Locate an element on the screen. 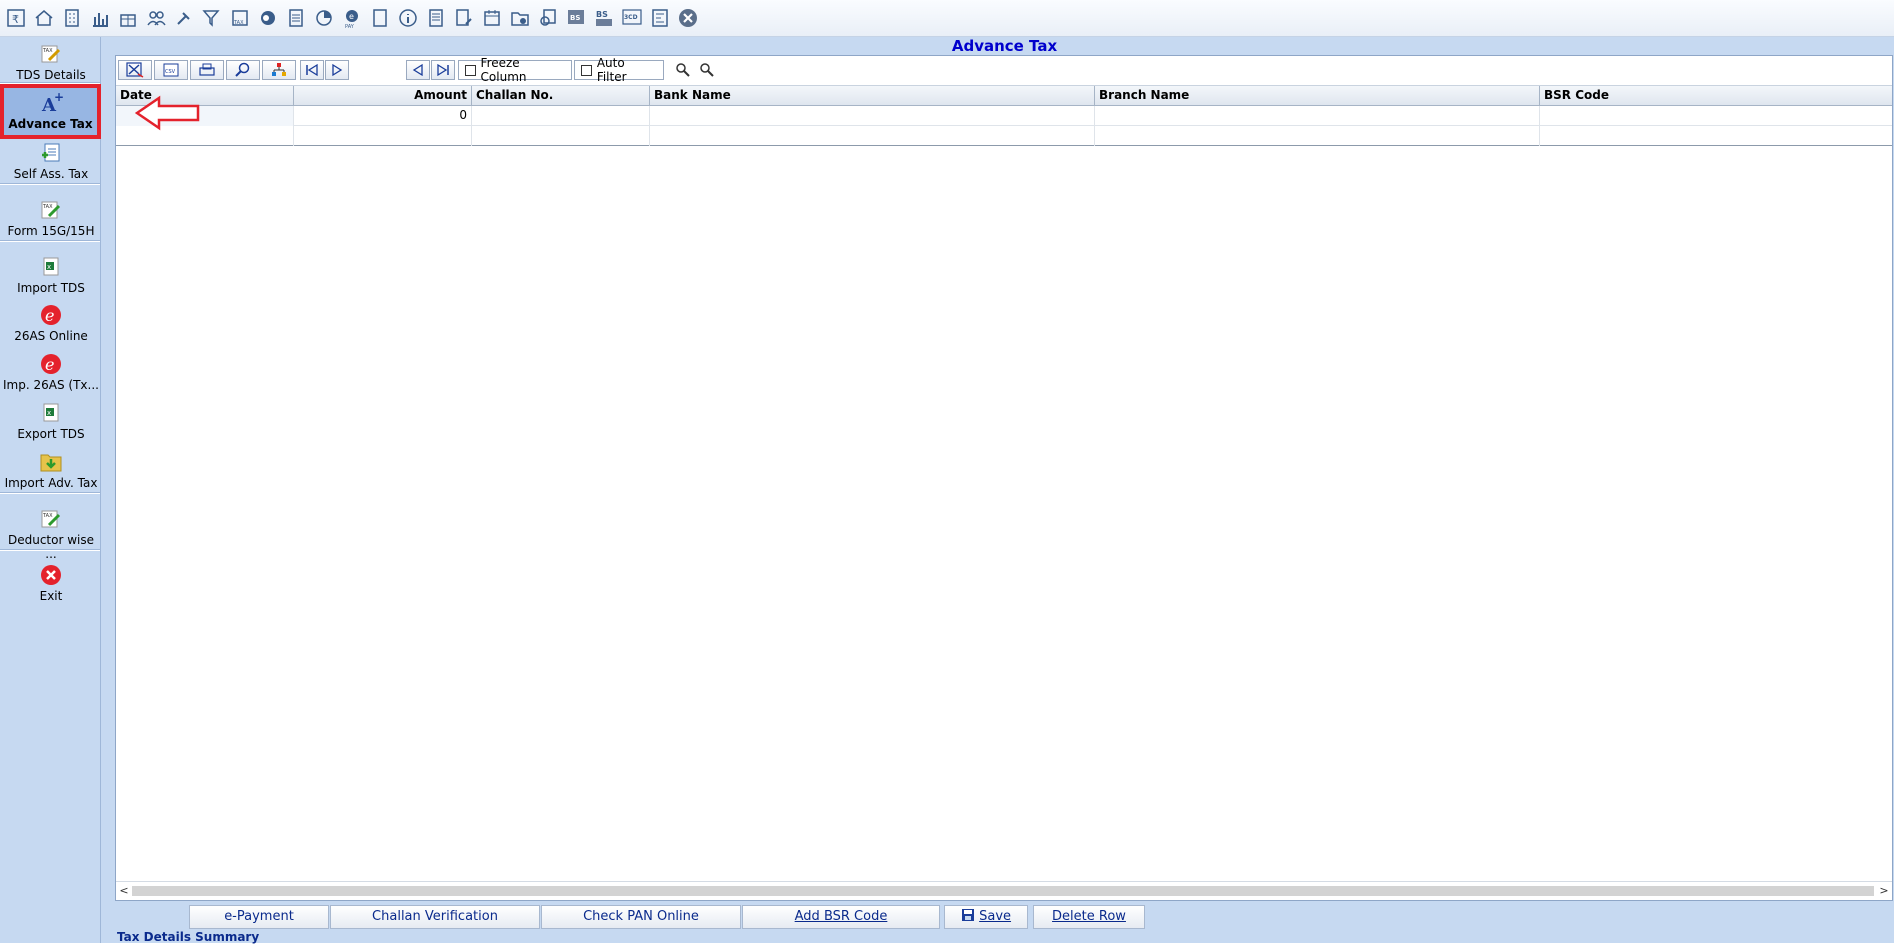  self-assessment-icon is located at coordinates (51, 152).